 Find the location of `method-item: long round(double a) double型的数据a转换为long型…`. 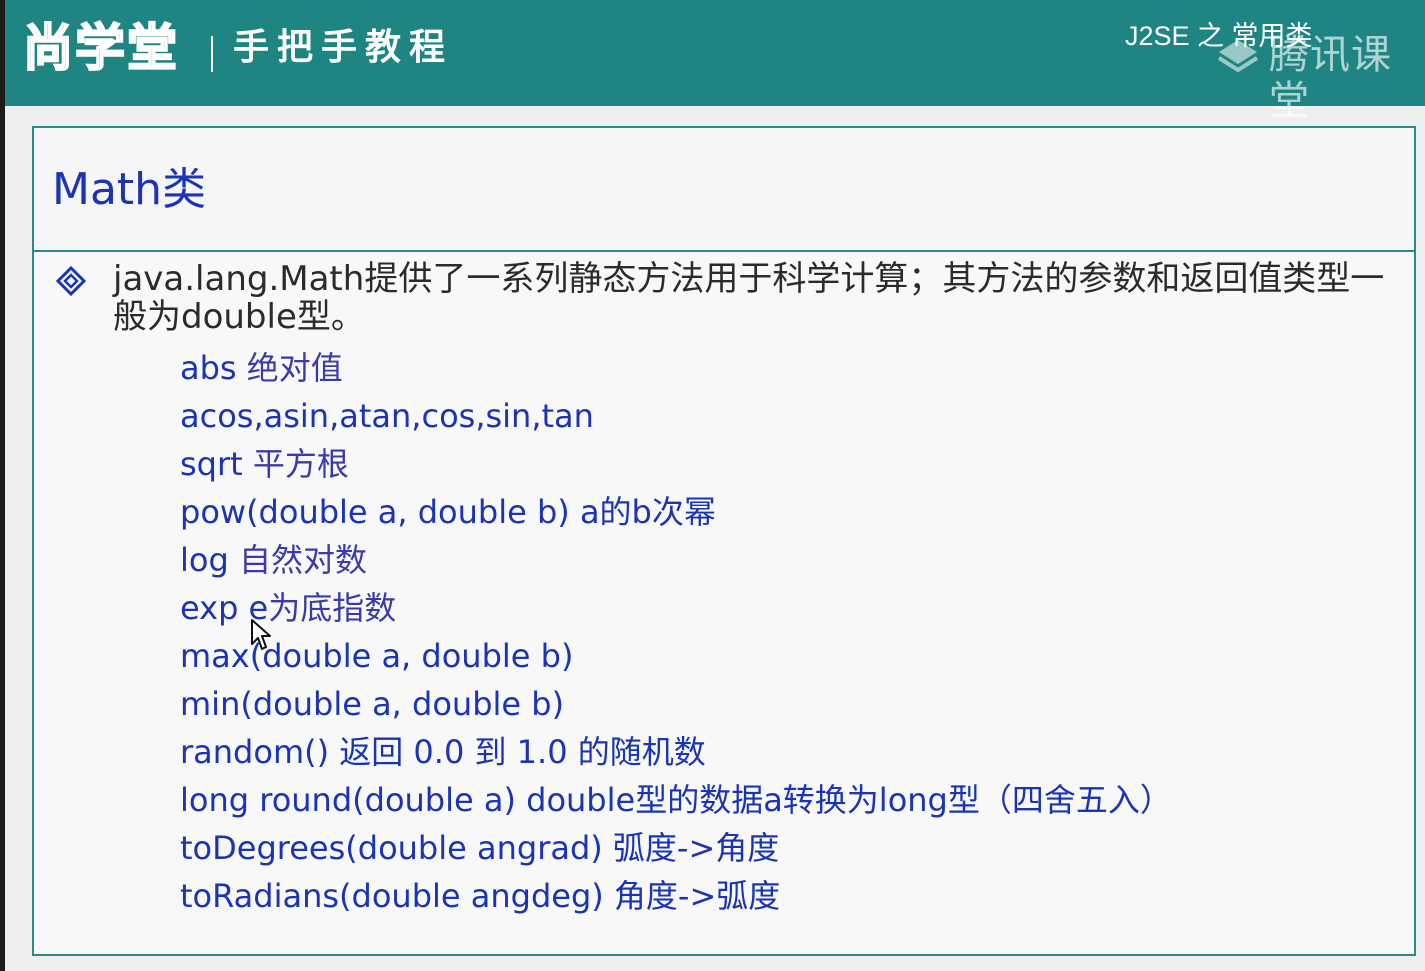

method-item: long round(double a) double型的数据a转换为long型… is located at coordinates (676, 800).